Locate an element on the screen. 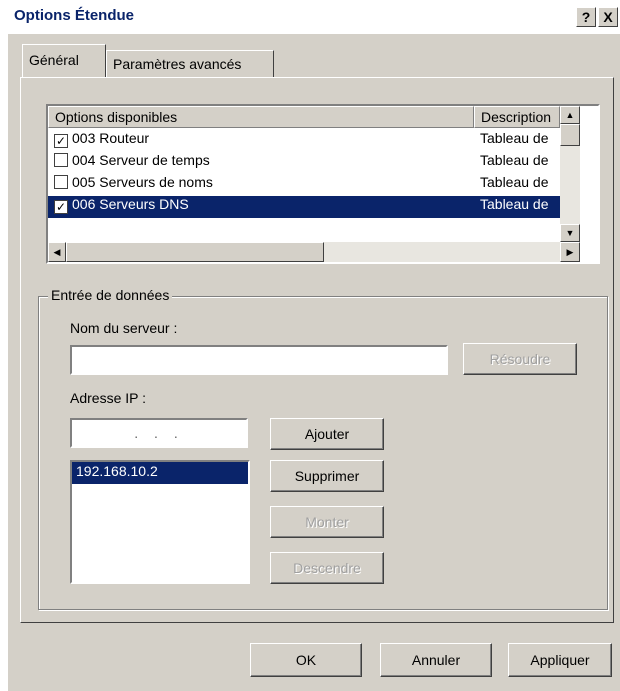 The image size is (620, 691). data-entry-group-label: Entrée de données is located at coordinates (110, 295).